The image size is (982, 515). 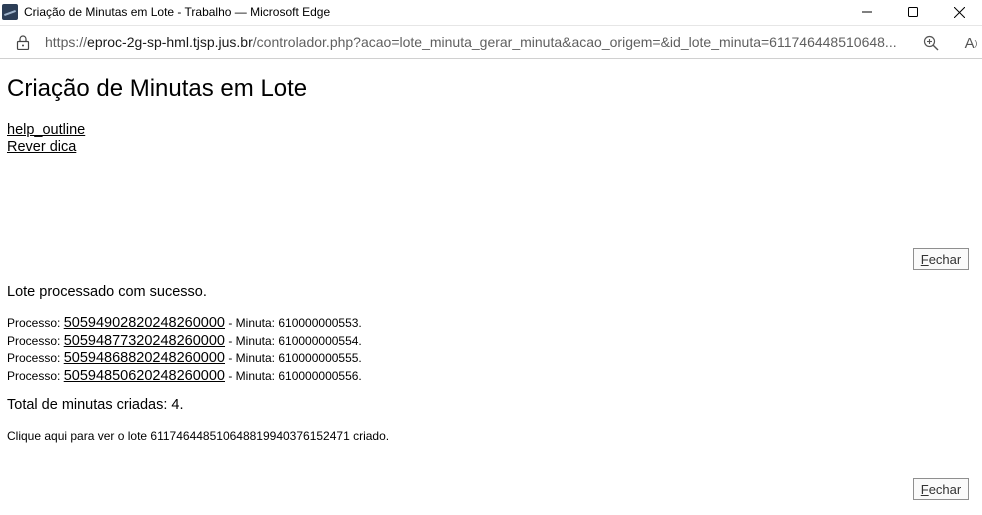 What do you see at coordinates (931, 43) in the screenshot?
I see `zoom-icon` at bounding box center [931, 43].